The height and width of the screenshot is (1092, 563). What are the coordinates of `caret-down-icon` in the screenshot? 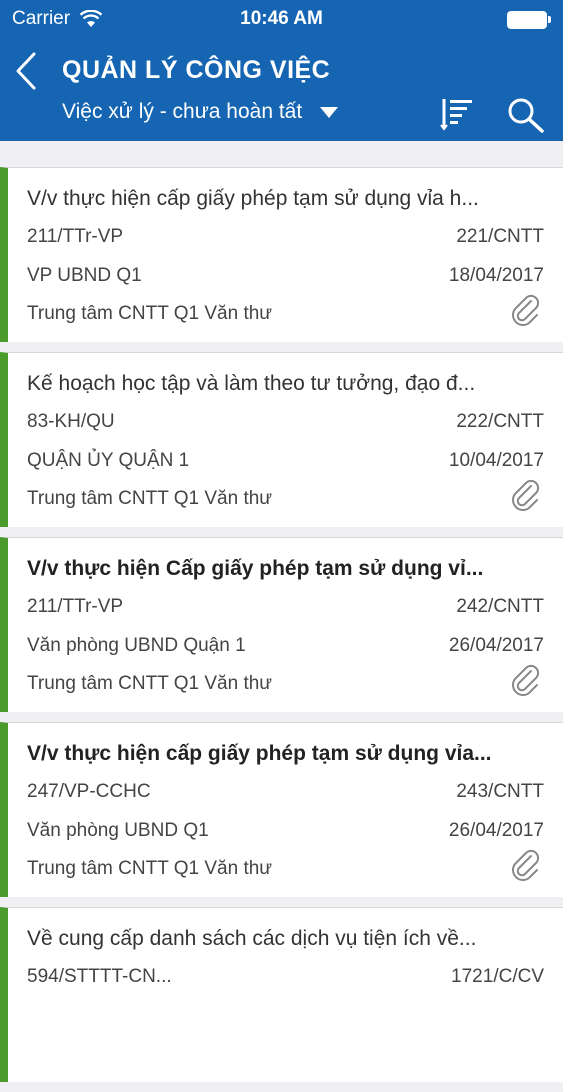 It's located at (329, 112).